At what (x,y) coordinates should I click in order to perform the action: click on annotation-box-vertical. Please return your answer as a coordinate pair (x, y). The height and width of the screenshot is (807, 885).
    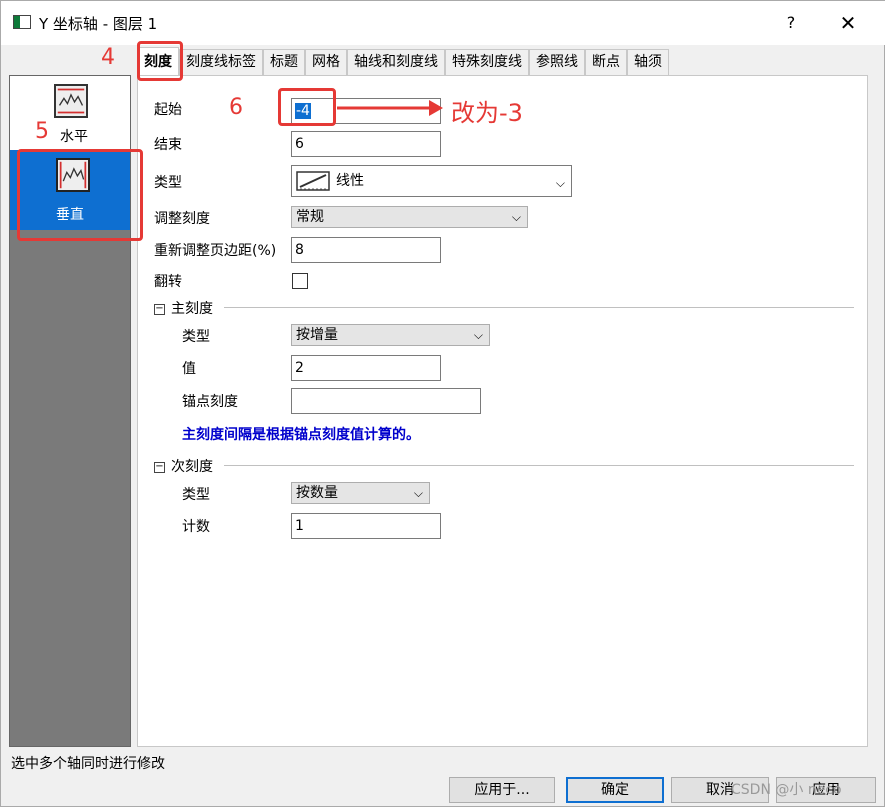
    Looking at the image, I should click on (80, 195).